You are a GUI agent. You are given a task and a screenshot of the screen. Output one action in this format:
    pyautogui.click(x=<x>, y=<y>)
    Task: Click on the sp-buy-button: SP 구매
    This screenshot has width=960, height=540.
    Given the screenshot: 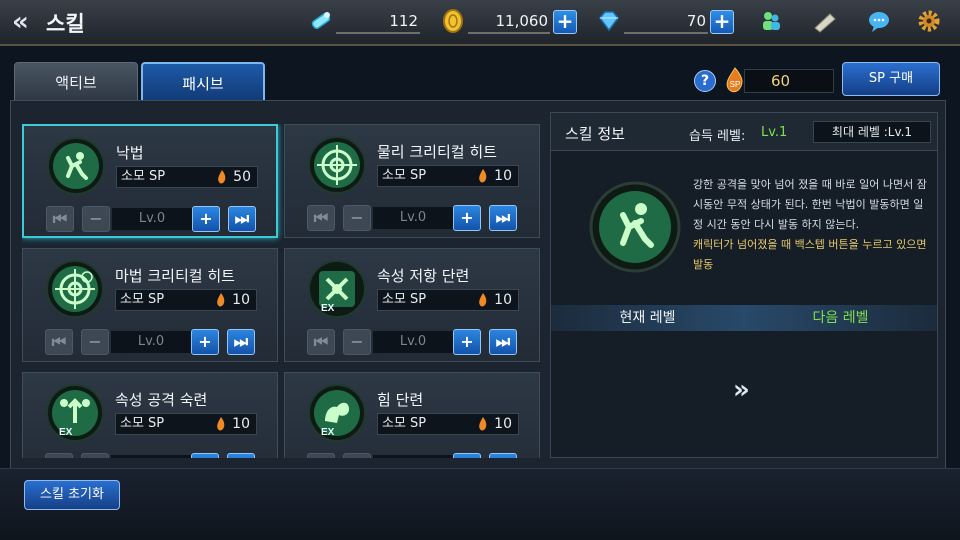 What is the action you would take?
    pyautogui.click(x=891, y=79)
    